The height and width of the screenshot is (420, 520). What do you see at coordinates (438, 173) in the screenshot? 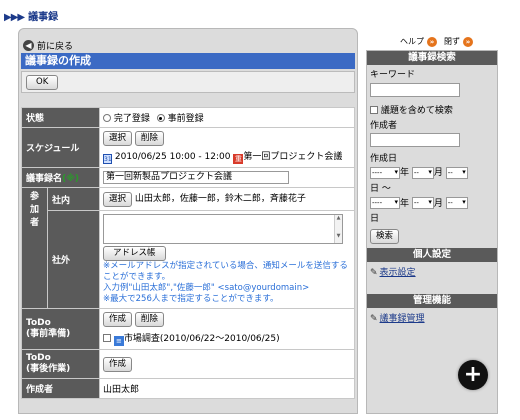
I see `date-from-month-unit: 月` at bounding box center [438, 173].